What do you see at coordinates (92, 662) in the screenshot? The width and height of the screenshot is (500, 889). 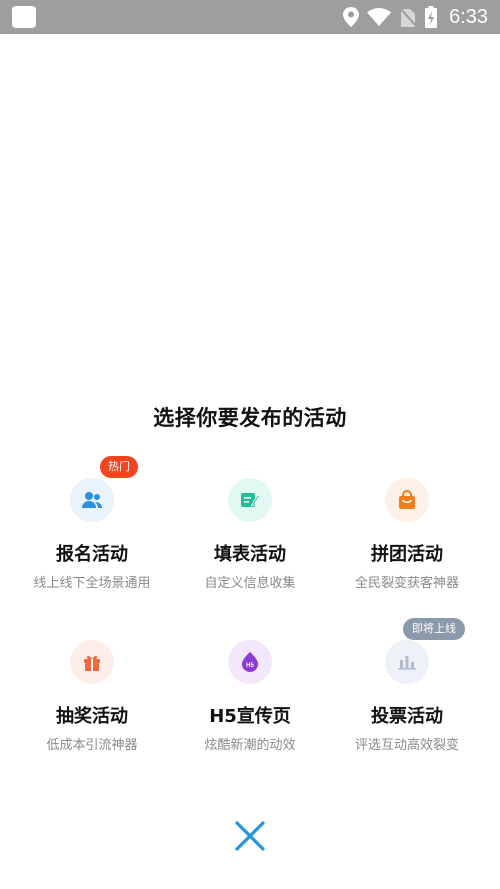 I see `gift-icon` at bounding box center [92, 662].